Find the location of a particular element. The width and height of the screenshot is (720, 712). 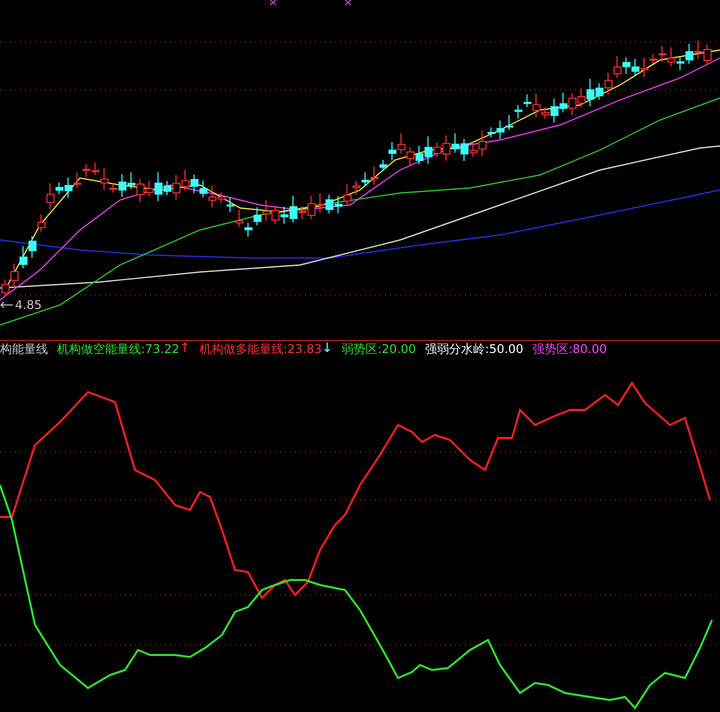

left-arrow-icon is located at coordinates (7, 305).